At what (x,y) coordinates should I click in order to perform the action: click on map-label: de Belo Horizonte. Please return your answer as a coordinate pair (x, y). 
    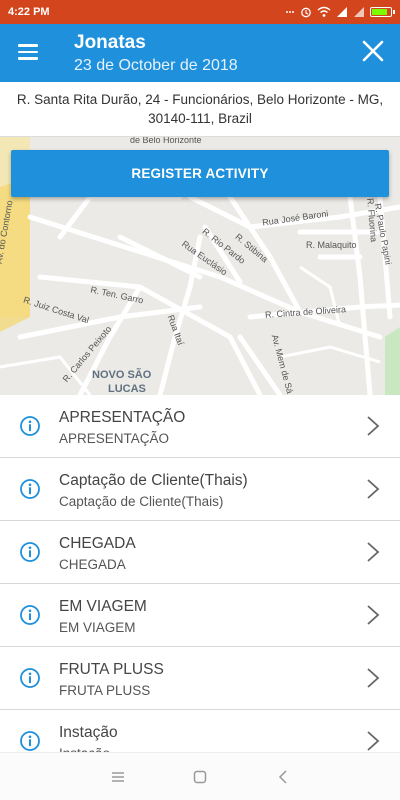
    Looking at the image, I should click on (166, 141).